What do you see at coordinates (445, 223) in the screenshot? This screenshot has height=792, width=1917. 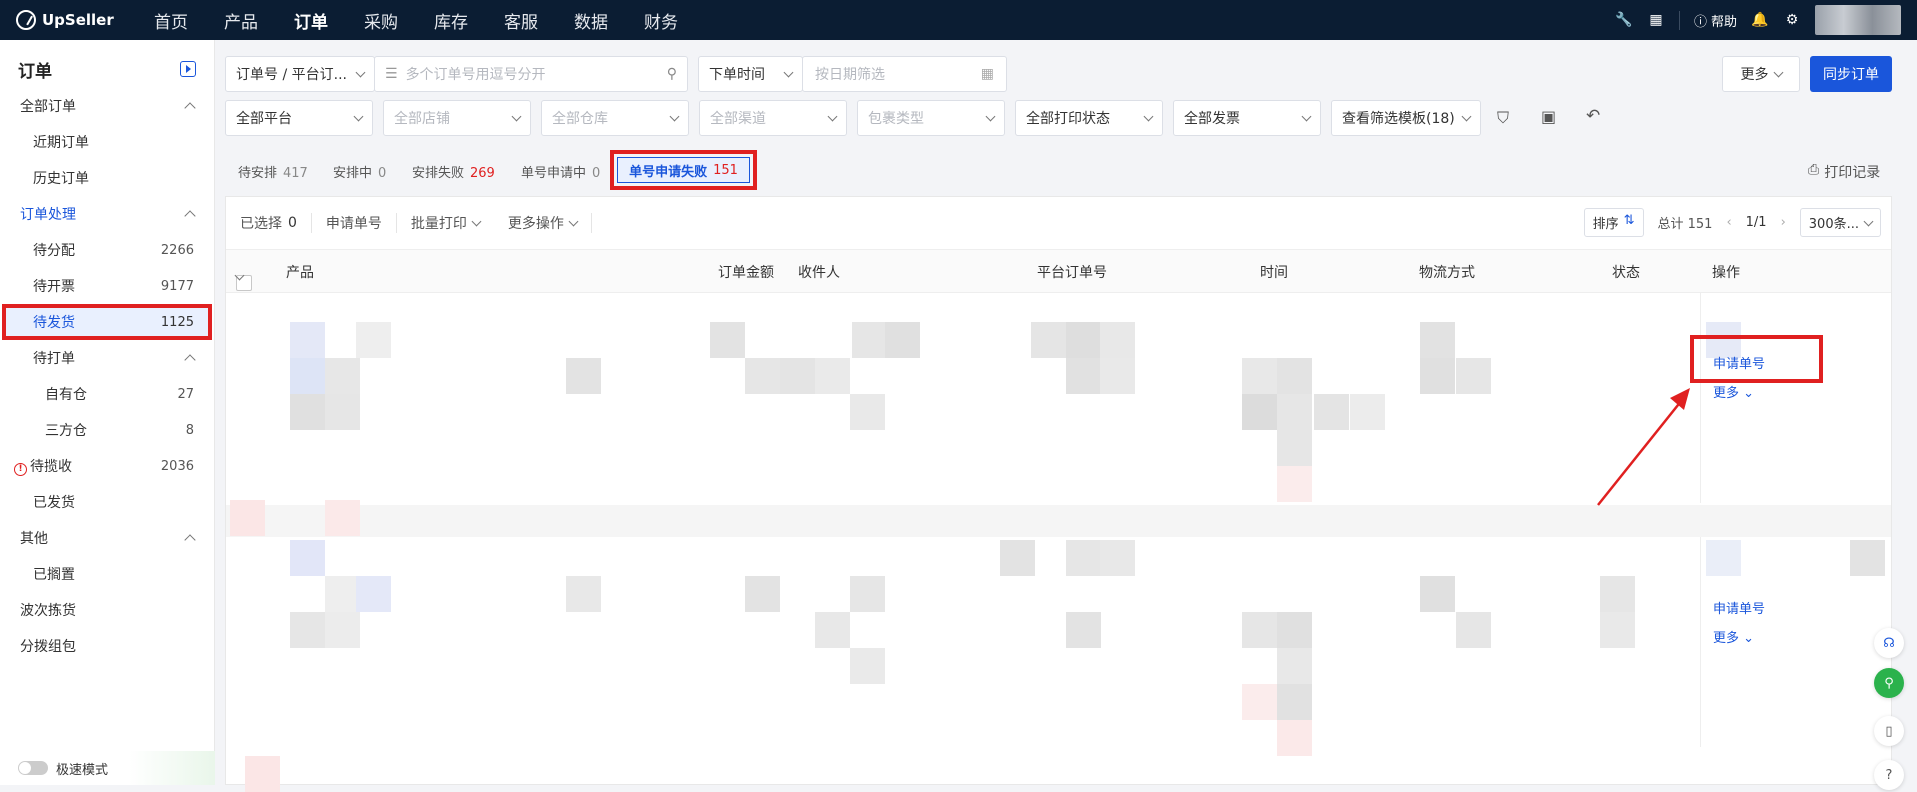 I see `batch-print-button: 批量打印` at bounding box center [445, 223].